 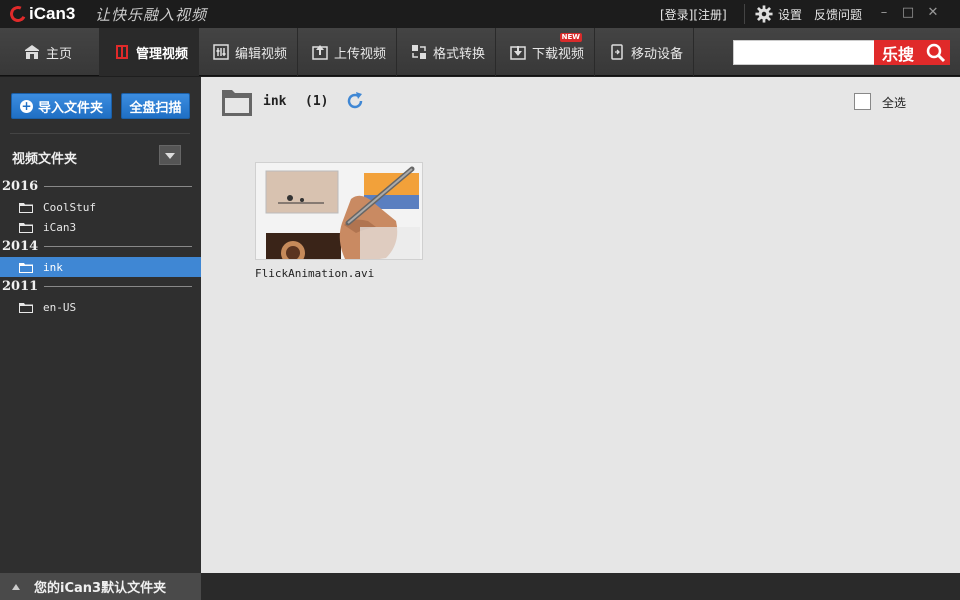 I want to click on sidebar-folder-en-us: en-US, so click(x=100, y=307).